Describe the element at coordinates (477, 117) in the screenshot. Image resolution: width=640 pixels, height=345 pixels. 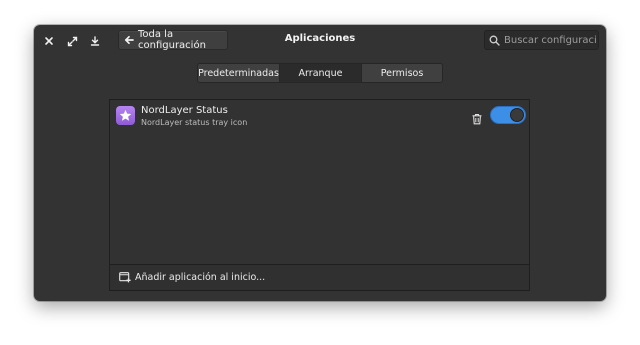
I see `trash-icon` at that location.